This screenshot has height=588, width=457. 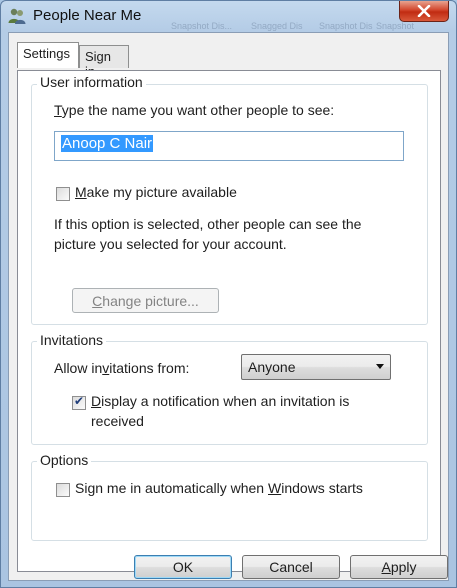 I want to click on button-label: Cancel, so click(x=291, y=567).